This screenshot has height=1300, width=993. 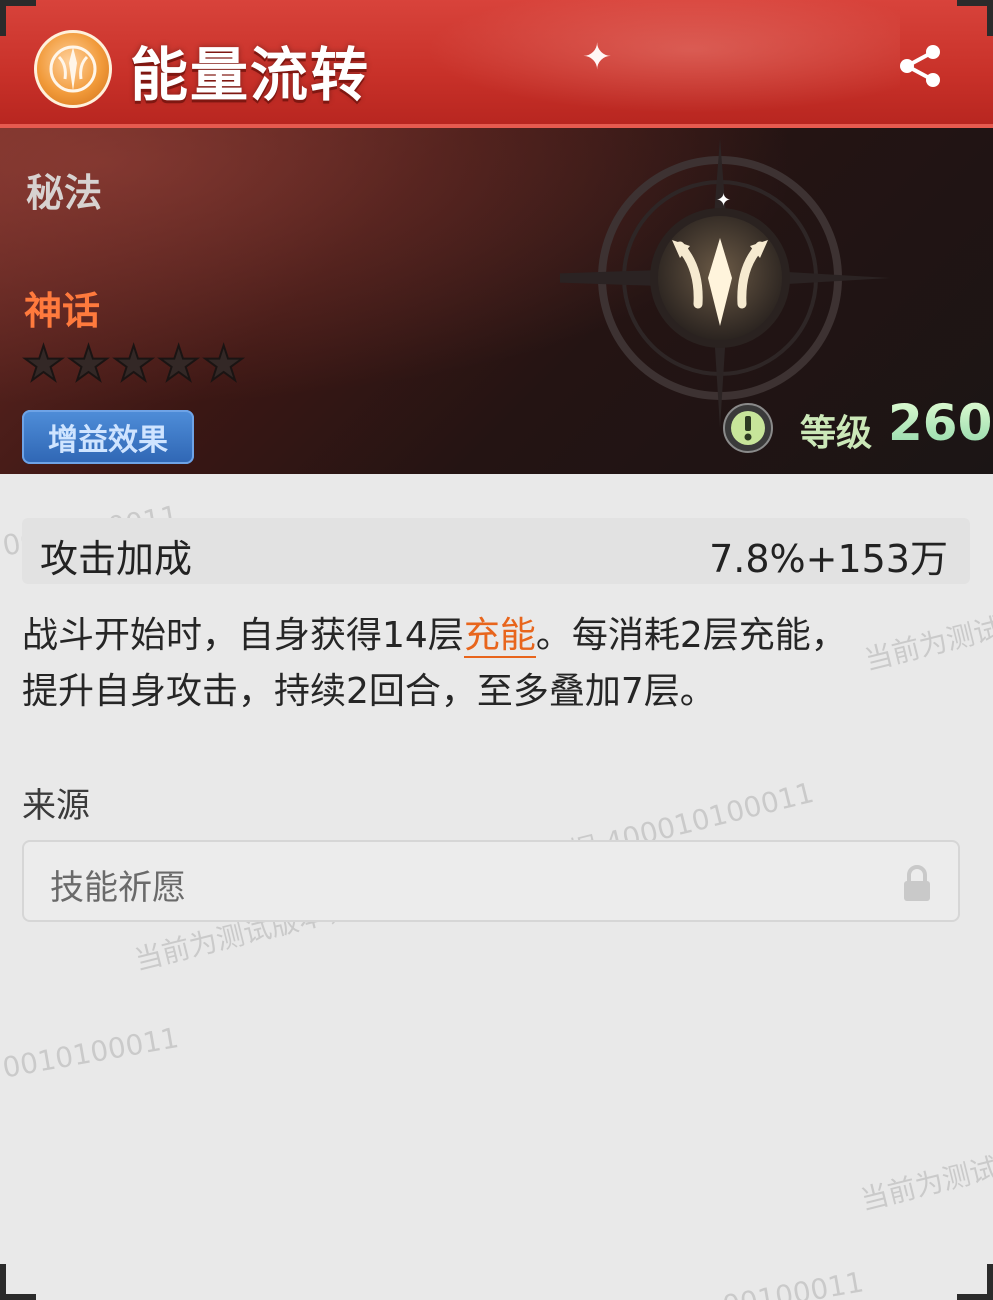 I want to click on watermark: 00100011, so click(x=793, y=1282).